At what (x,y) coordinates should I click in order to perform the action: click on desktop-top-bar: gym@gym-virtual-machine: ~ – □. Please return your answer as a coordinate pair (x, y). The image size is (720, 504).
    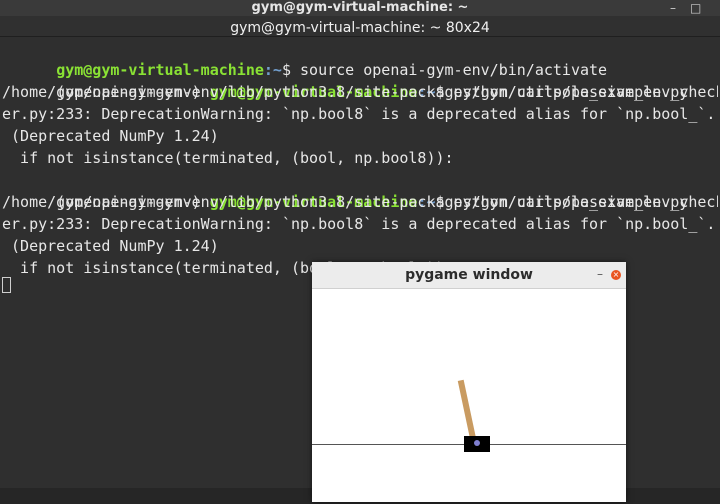
    Looking at the image, I should click on (360, 8).